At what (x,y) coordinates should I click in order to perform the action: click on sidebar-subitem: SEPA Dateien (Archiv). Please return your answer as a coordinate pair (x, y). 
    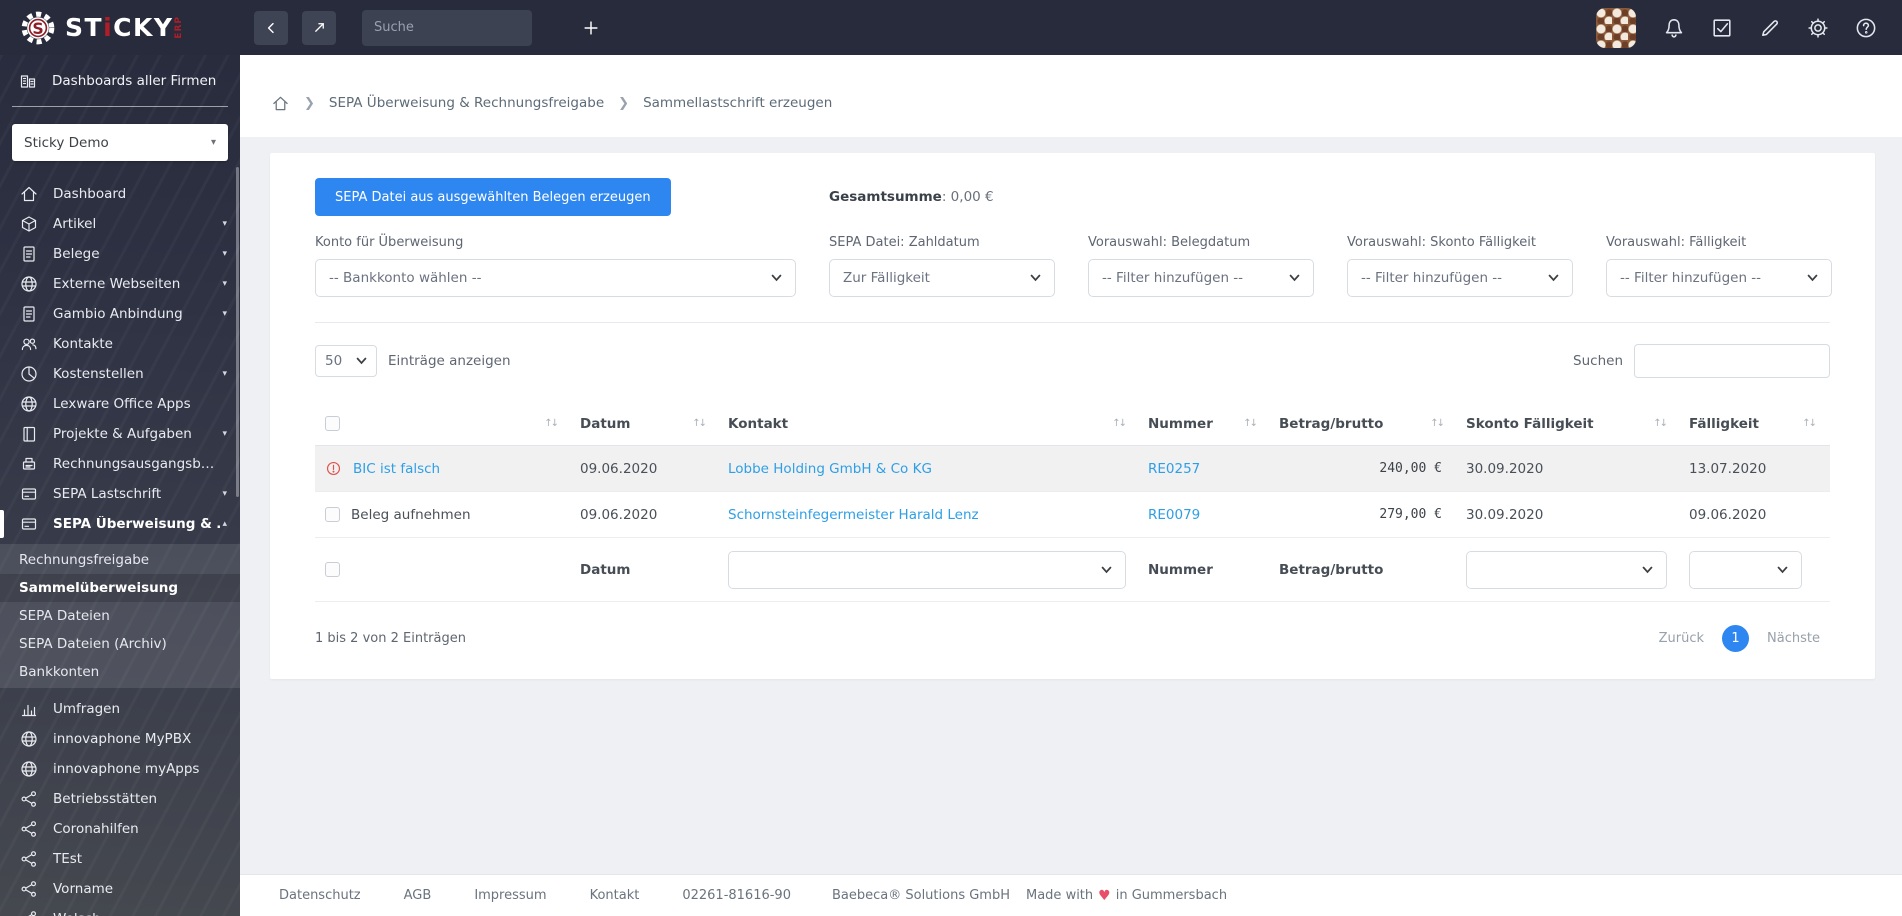
    Looking at the image, I should click on (120, 644).